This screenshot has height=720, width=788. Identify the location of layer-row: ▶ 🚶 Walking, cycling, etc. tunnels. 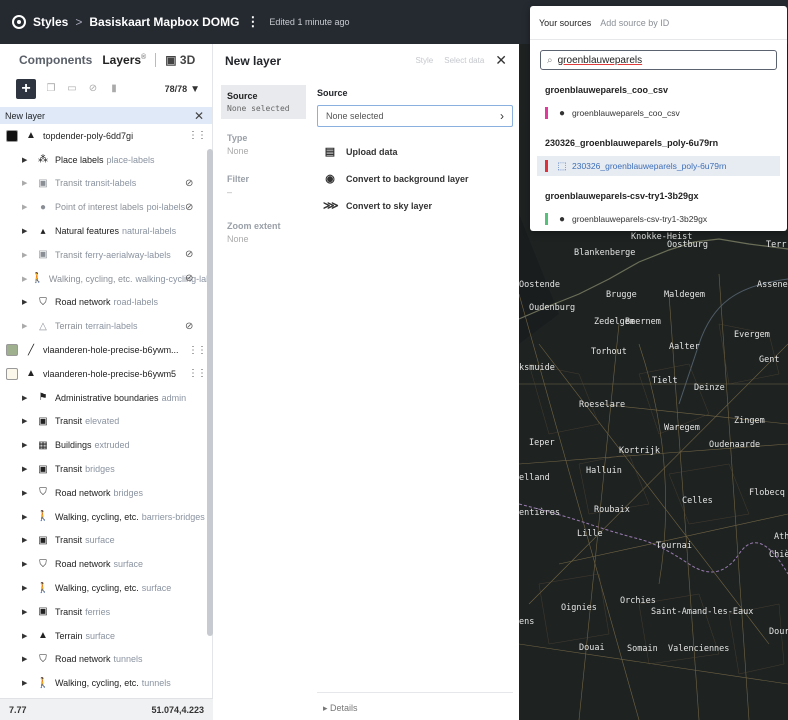
(106, 683).